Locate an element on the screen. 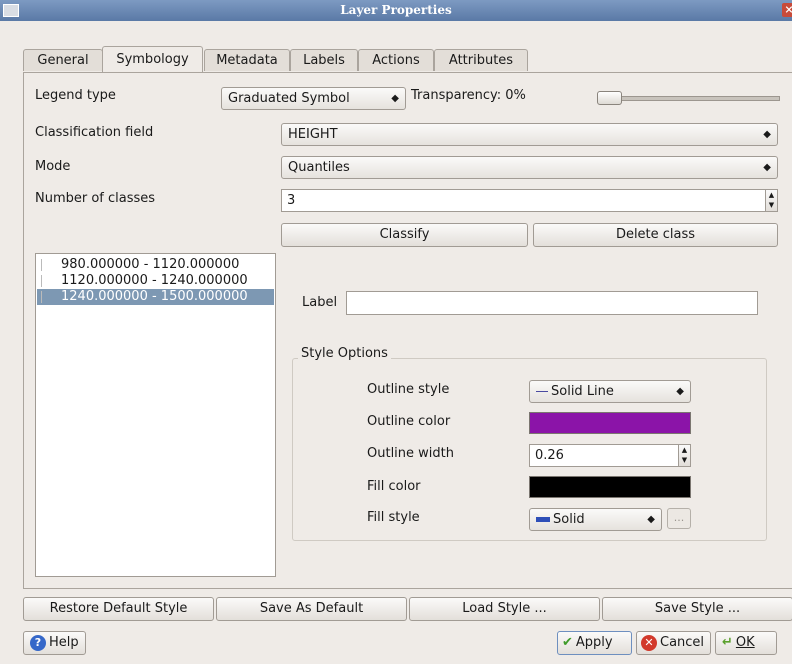 This screenshot has width=792, height=664. mode-label: Mode is located at coordinates (53, 166).